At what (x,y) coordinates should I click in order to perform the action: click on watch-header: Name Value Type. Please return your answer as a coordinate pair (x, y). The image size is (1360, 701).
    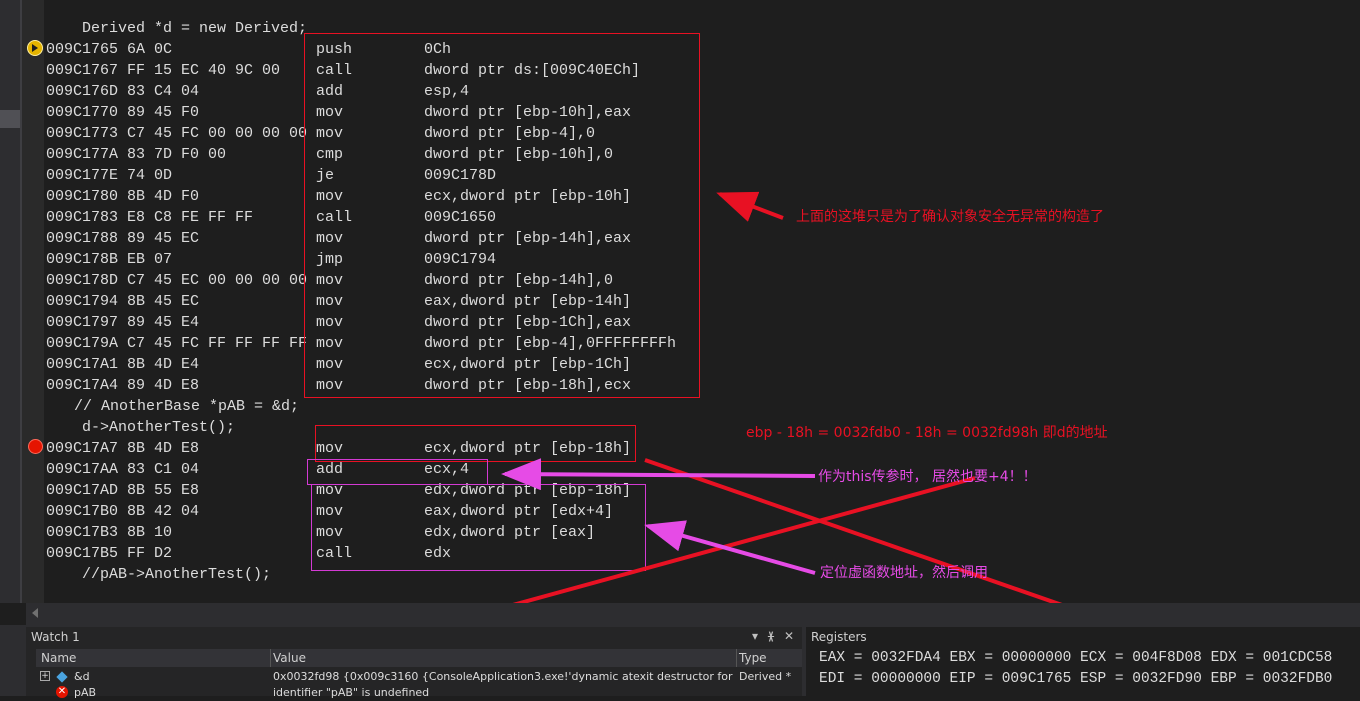
    Looking at the image, I should click on (419, 658).